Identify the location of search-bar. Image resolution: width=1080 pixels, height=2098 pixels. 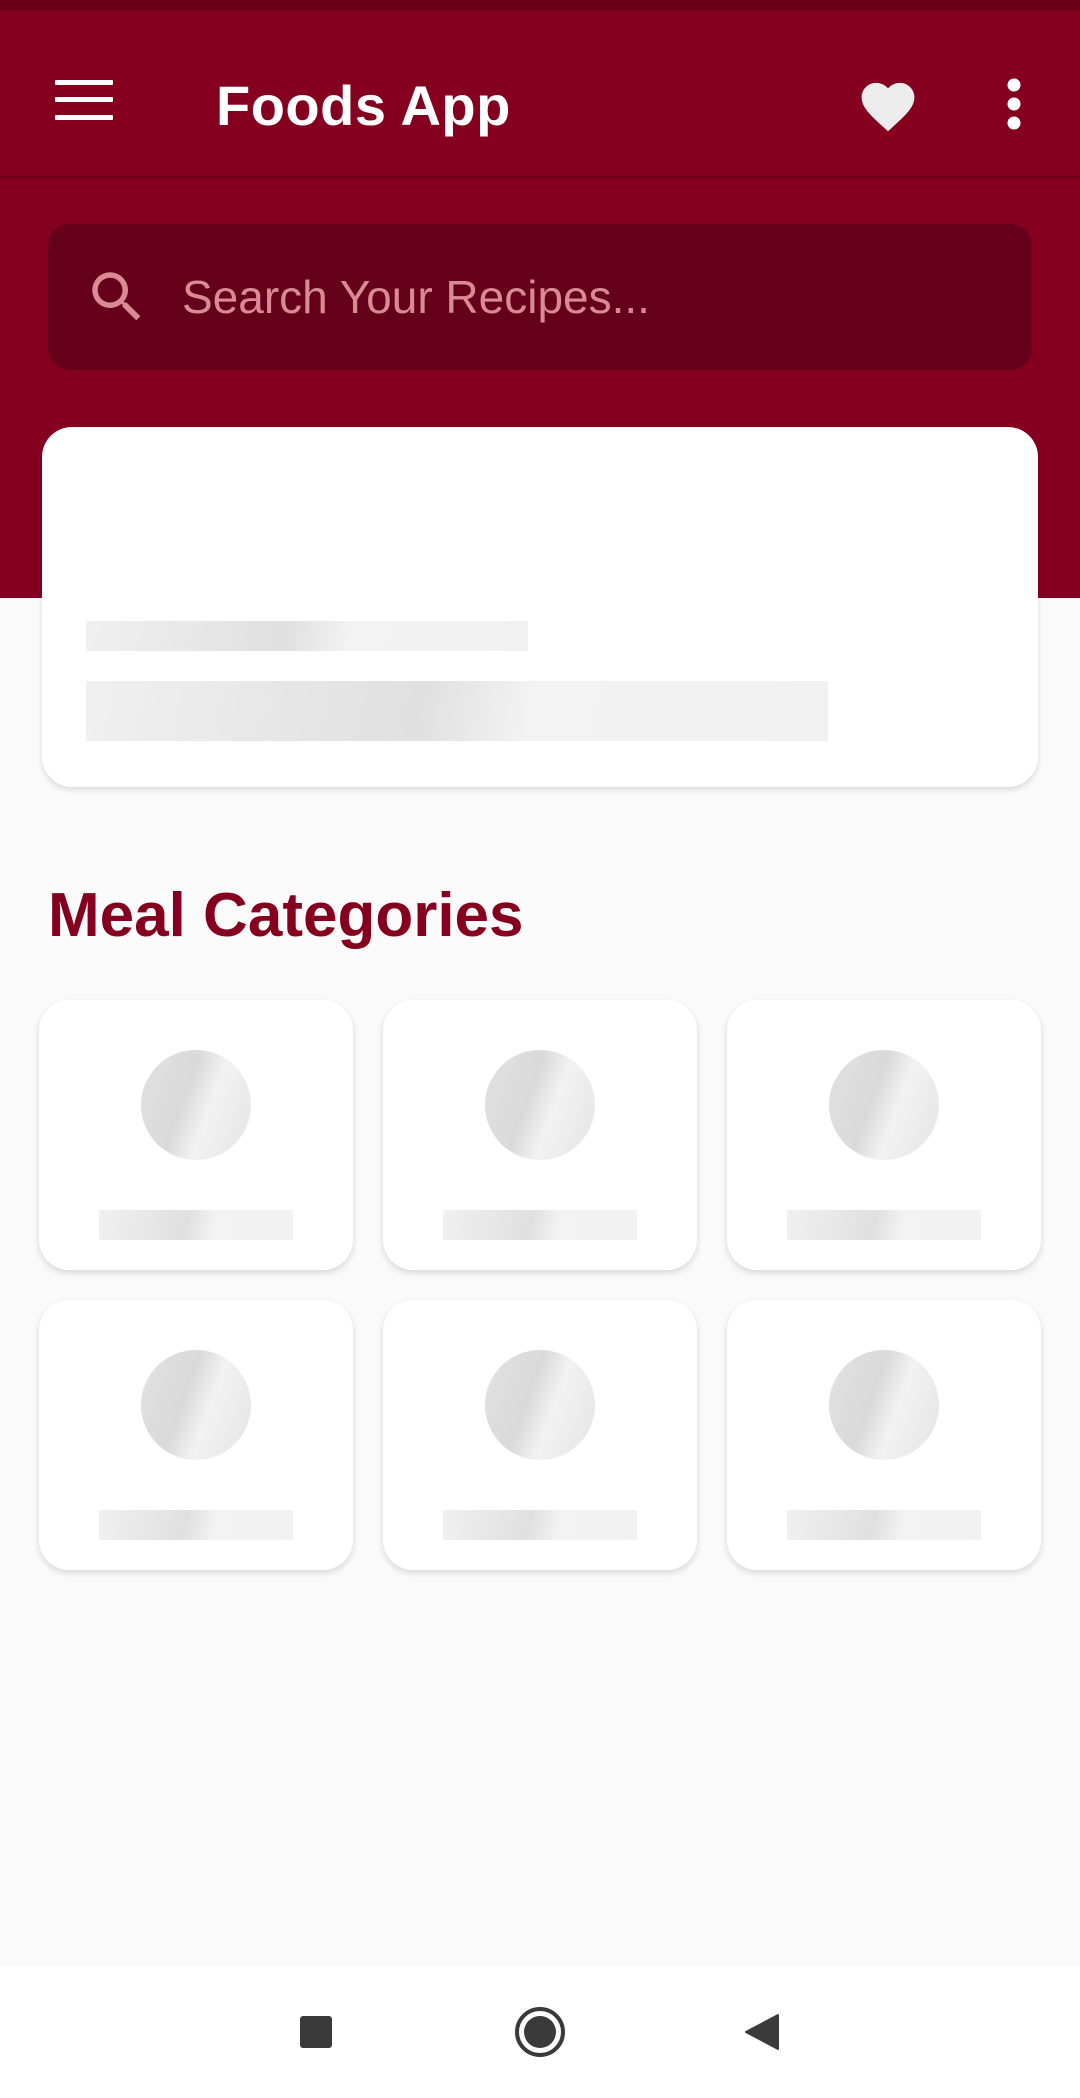
(540, 297).